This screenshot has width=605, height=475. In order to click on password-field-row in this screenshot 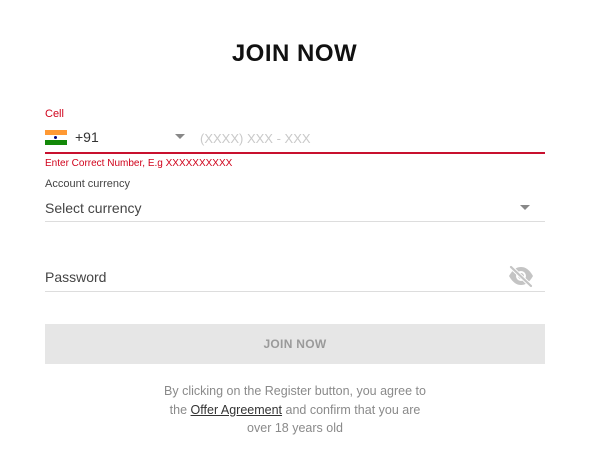, I will do `click(295, 277)`.